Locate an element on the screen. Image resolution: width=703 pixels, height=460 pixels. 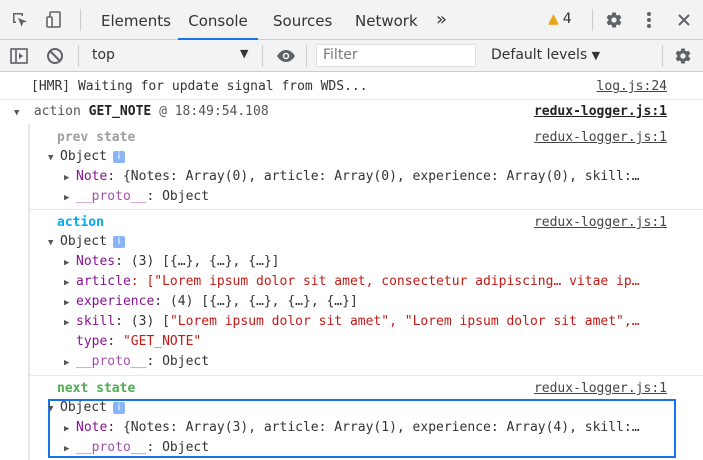
devtools-tab-bar: Elements Console Sources Network » ▲ 4 is located at coordinates (351, 20).